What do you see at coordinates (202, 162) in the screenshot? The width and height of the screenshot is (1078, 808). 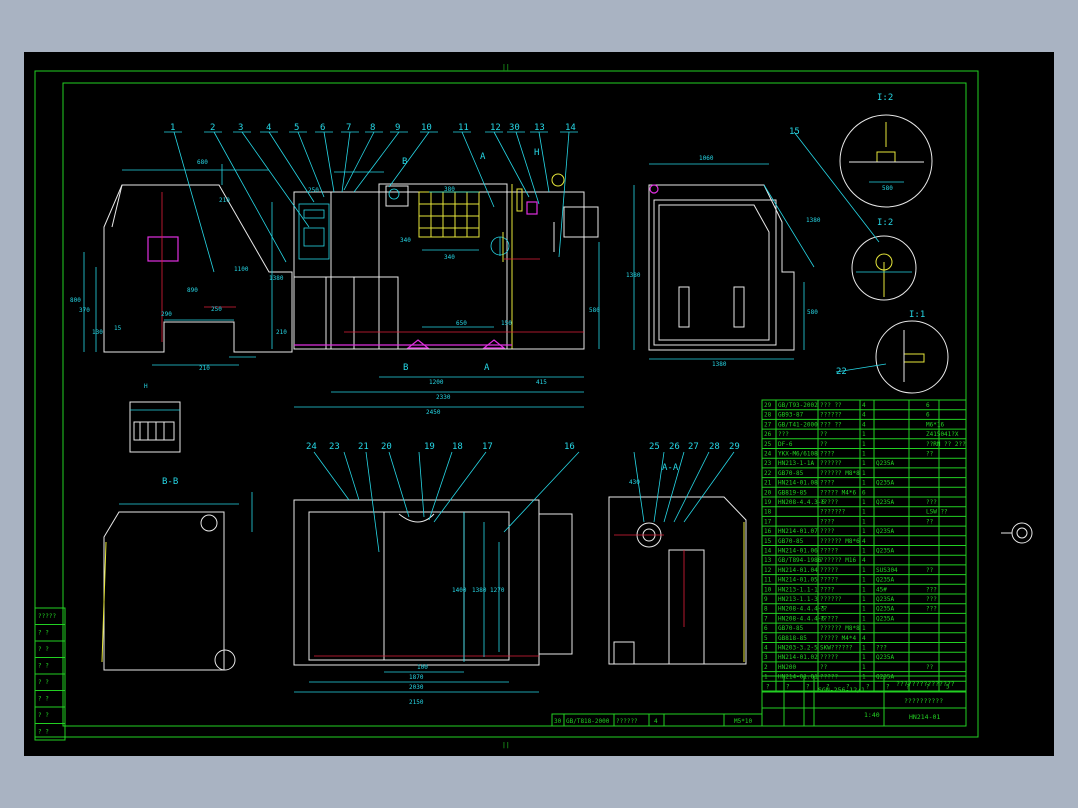 I see `drawing-label: 680` at bounding box center [202, 162].